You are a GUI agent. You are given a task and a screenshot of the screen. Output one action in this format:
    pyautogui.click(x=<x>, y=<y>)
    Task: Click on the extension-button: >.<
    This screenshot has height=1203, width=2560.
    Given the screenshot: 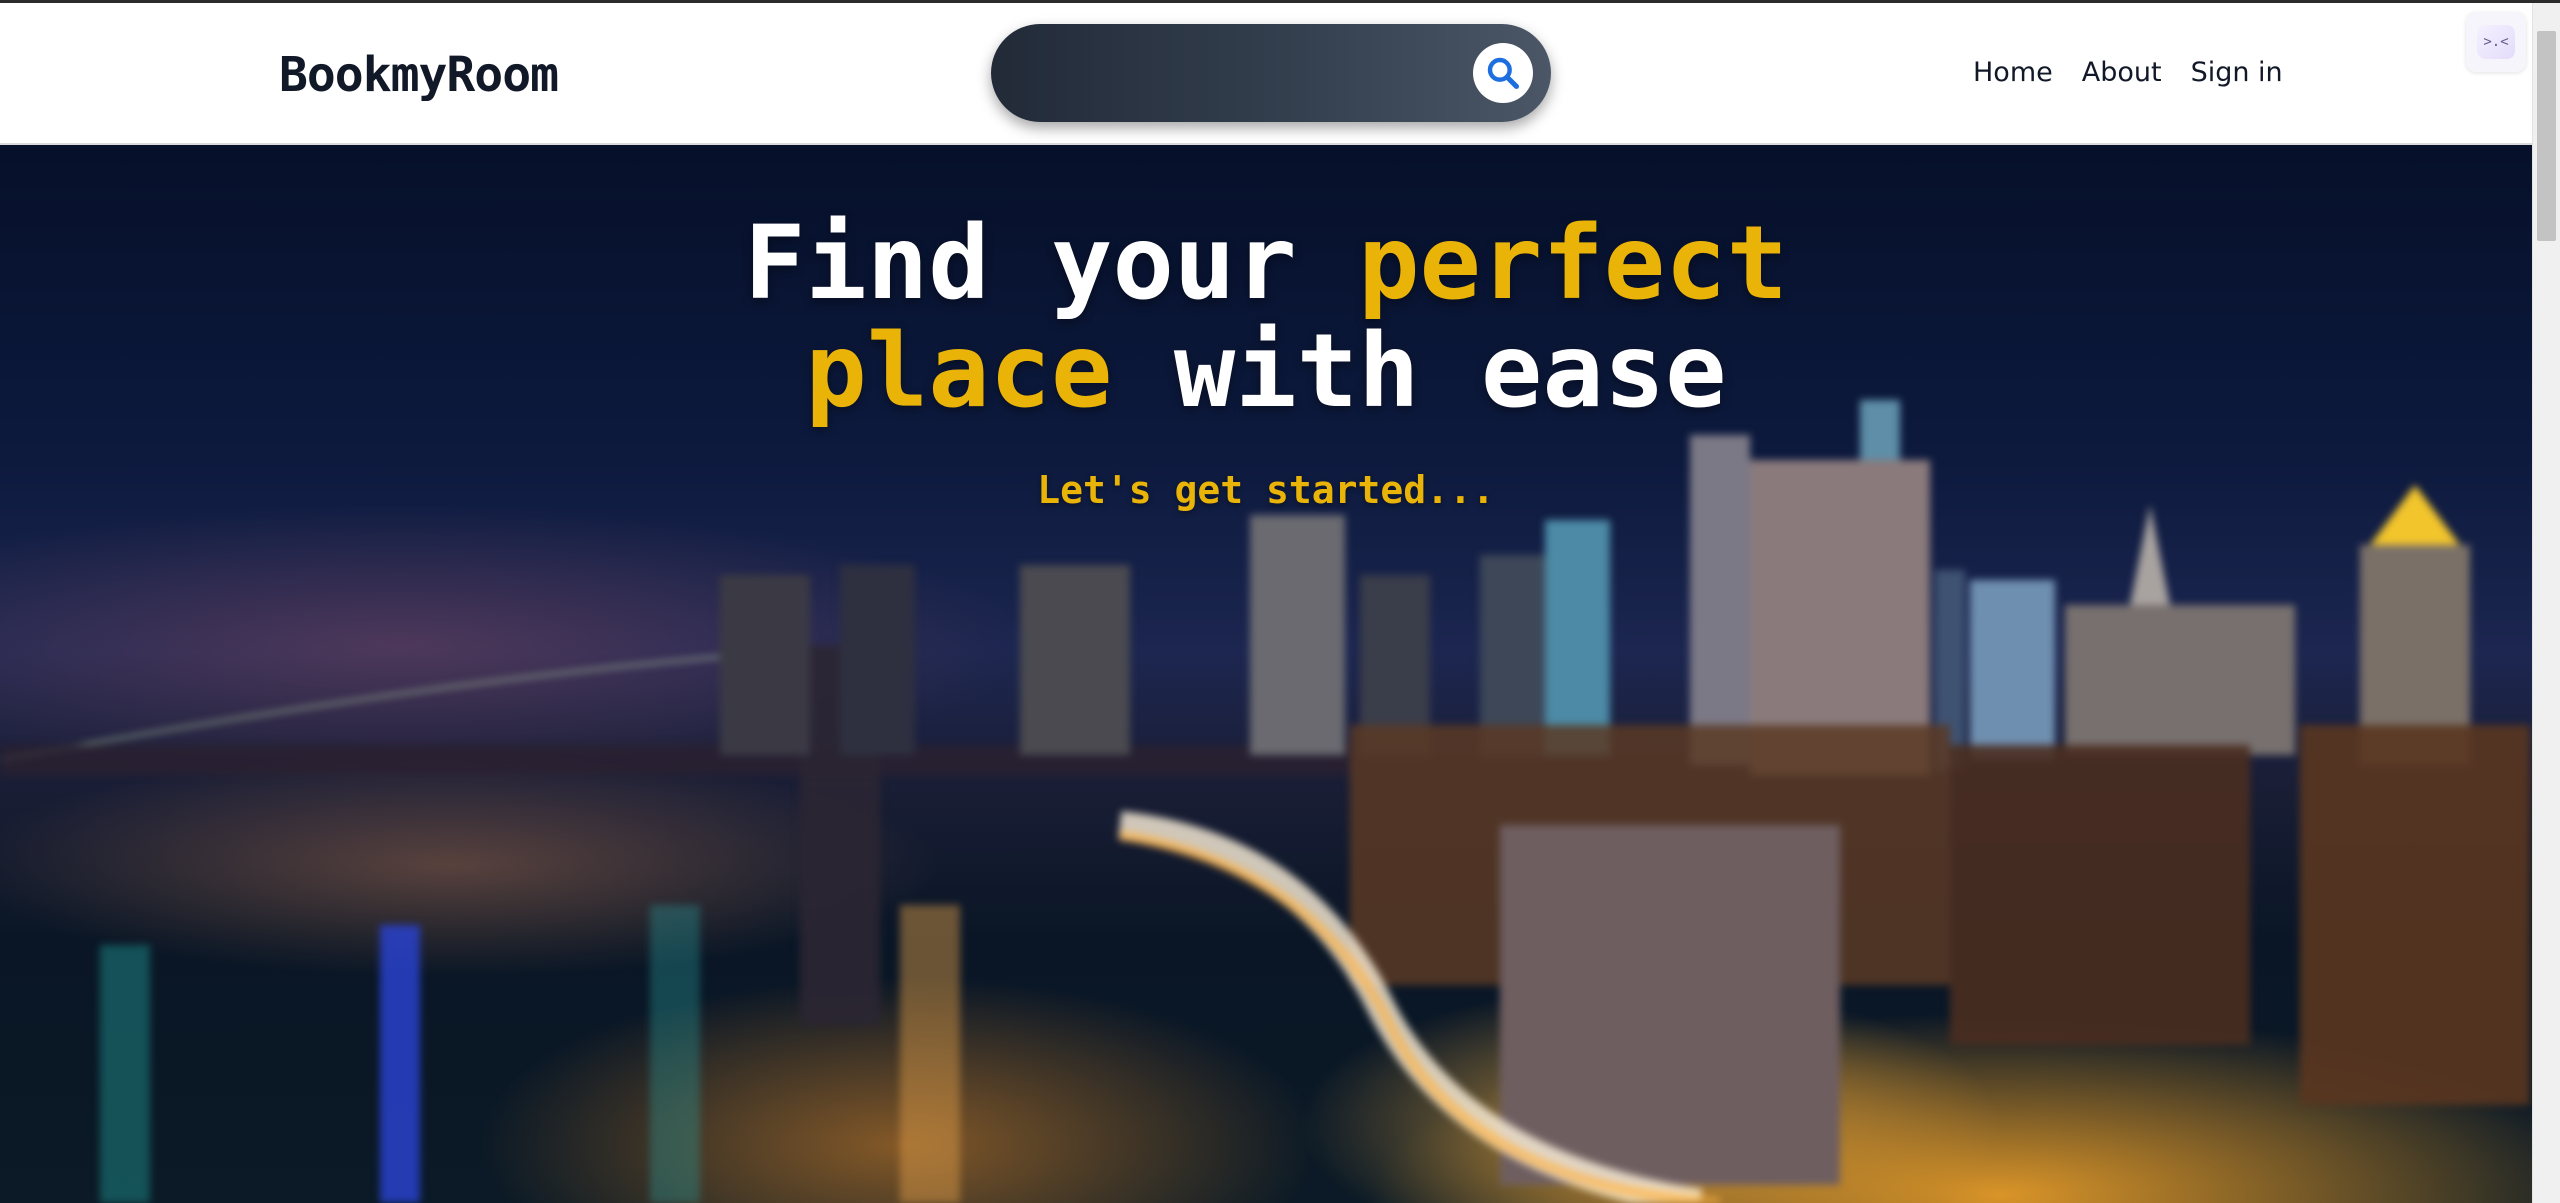 What is the action you would take?
    pyautogui.click(x=2496, y=42)
    